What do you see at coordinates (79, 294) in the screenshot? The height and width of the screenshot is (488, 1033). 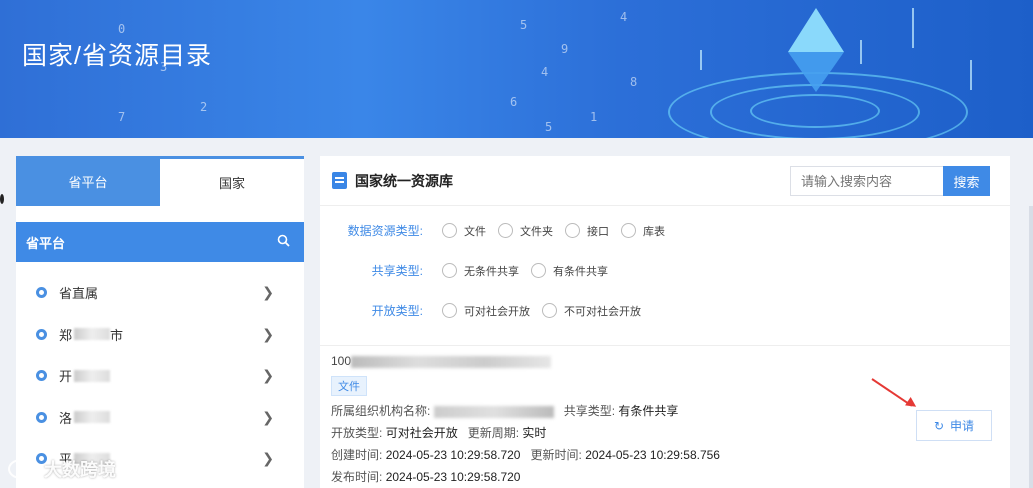 I see `left-item-label: 省直属` at bounding box center [79, 294].